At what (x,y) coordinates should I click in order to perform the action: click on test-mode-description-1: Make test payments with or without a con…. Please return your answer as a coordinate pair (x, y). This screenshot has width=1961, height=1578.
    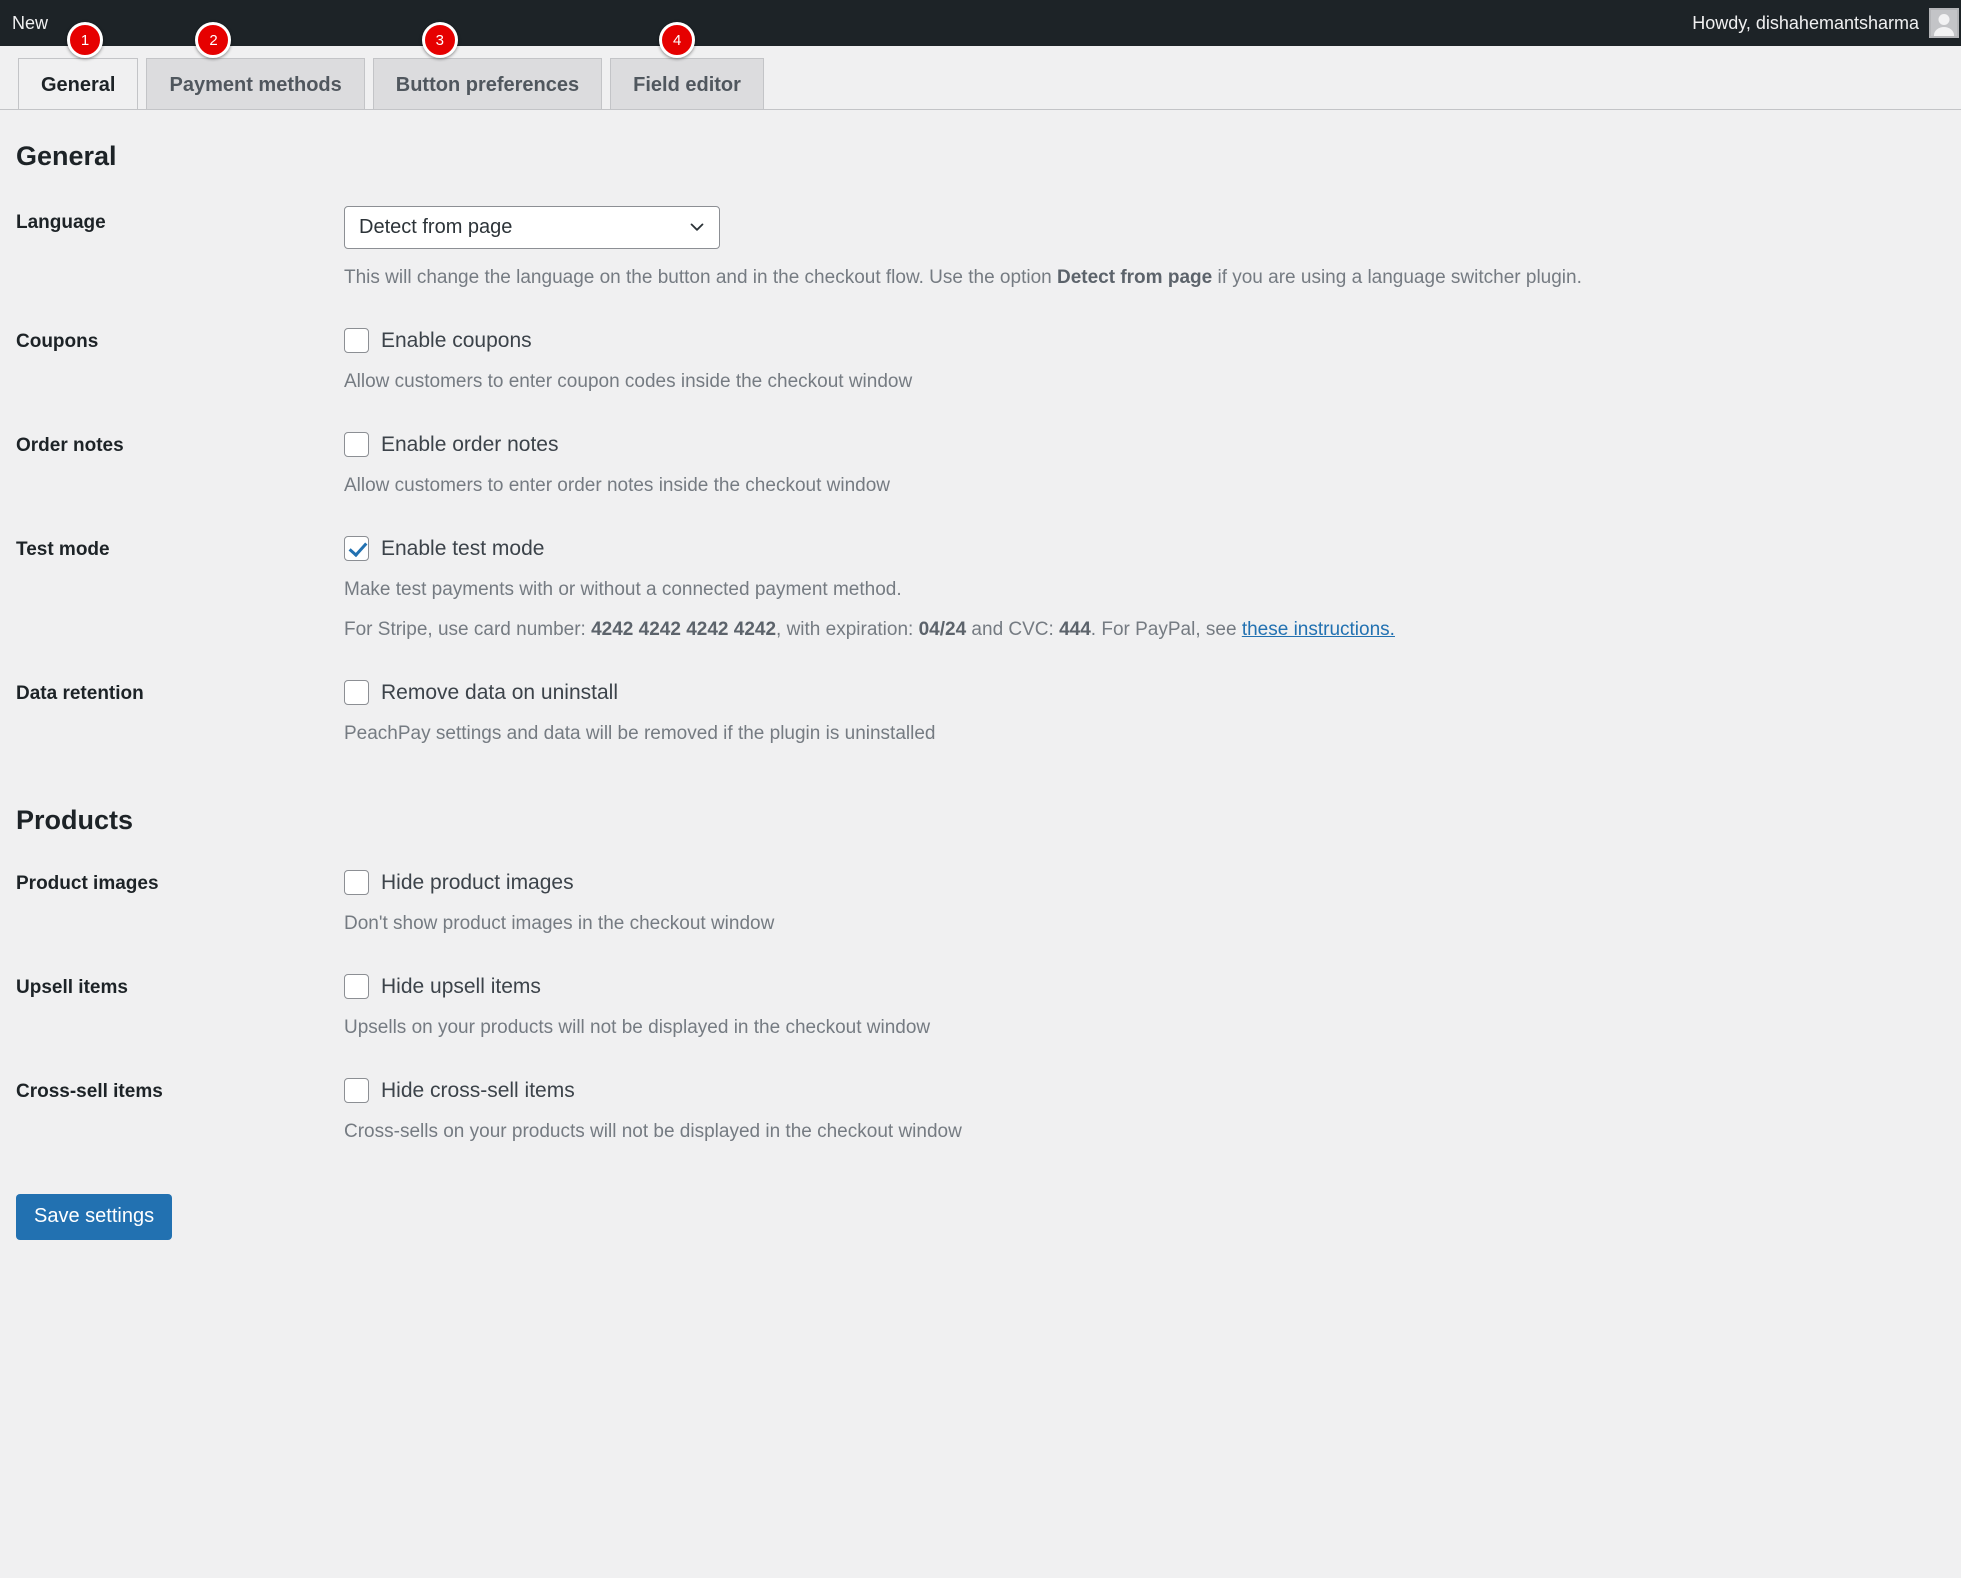
    Looking at the image, I should click on (623, 589).